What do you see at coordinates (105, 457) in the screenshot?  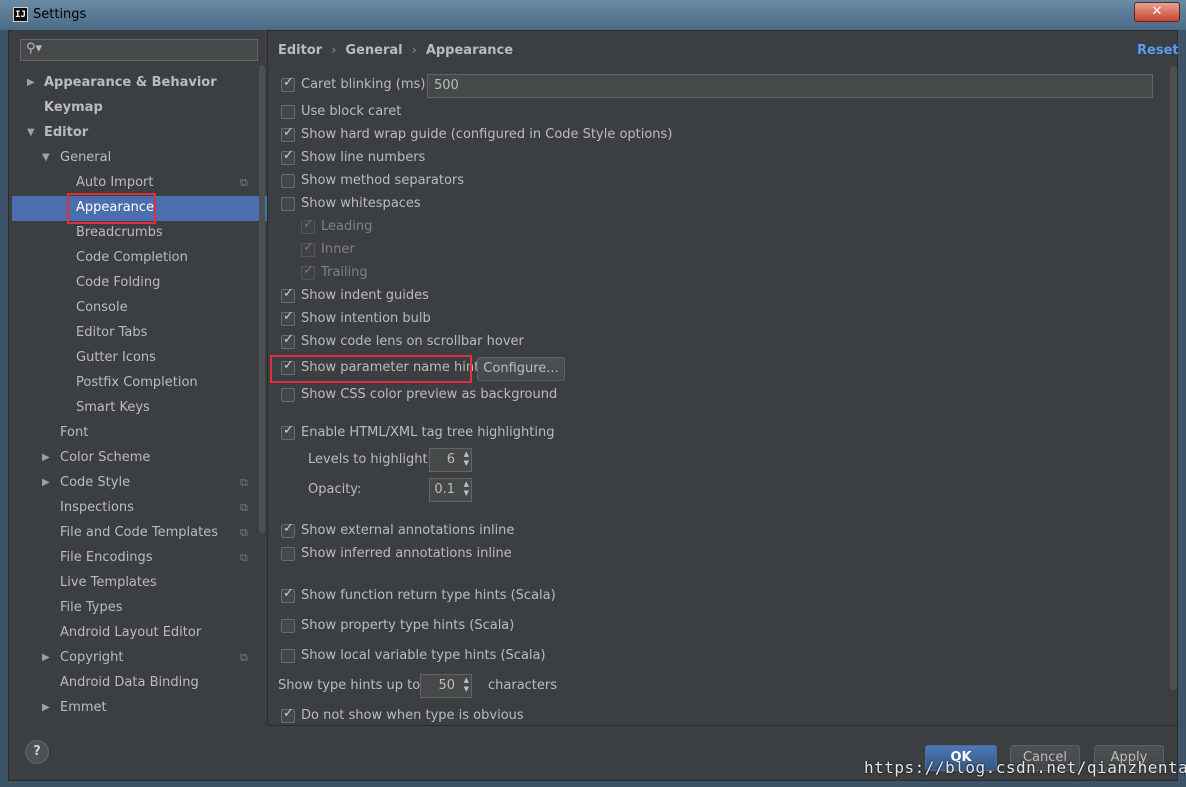 I see `sidebar-item-color-scheme: Color Scheme` at bounding box center [105, 457].